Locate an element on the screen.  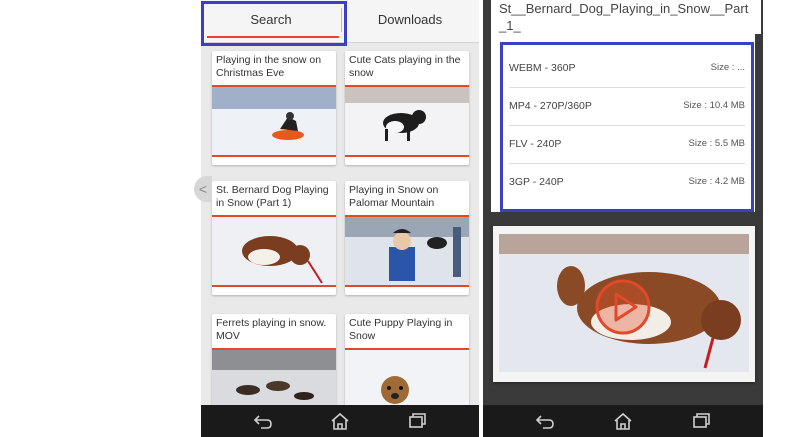
format-option: MP4 - 270P/360P Size : 10.4 MB is located at coordinates (627, 106).